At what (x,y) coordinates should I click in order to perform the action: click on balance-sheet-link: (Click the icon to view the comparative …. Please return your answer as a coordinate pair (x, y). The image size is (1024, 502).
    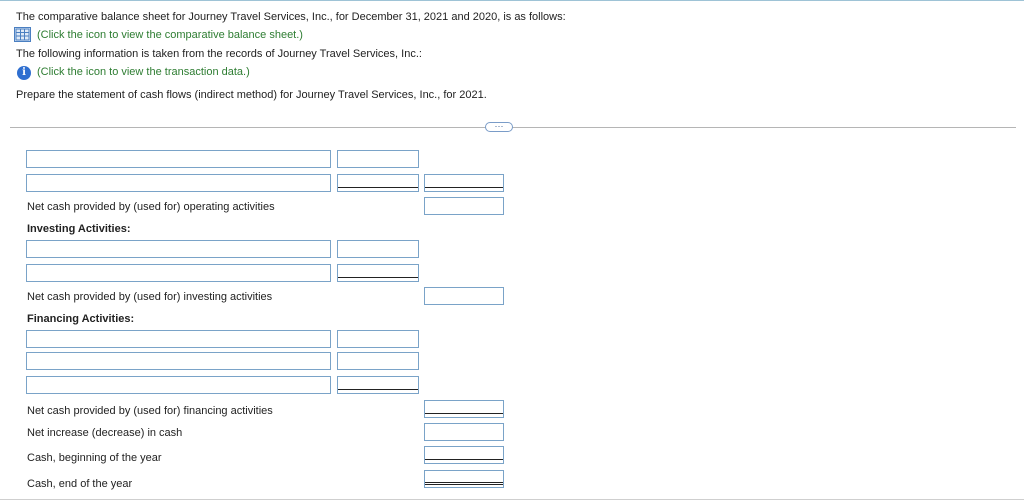
    Looking at the image, I should click on (170, 35).